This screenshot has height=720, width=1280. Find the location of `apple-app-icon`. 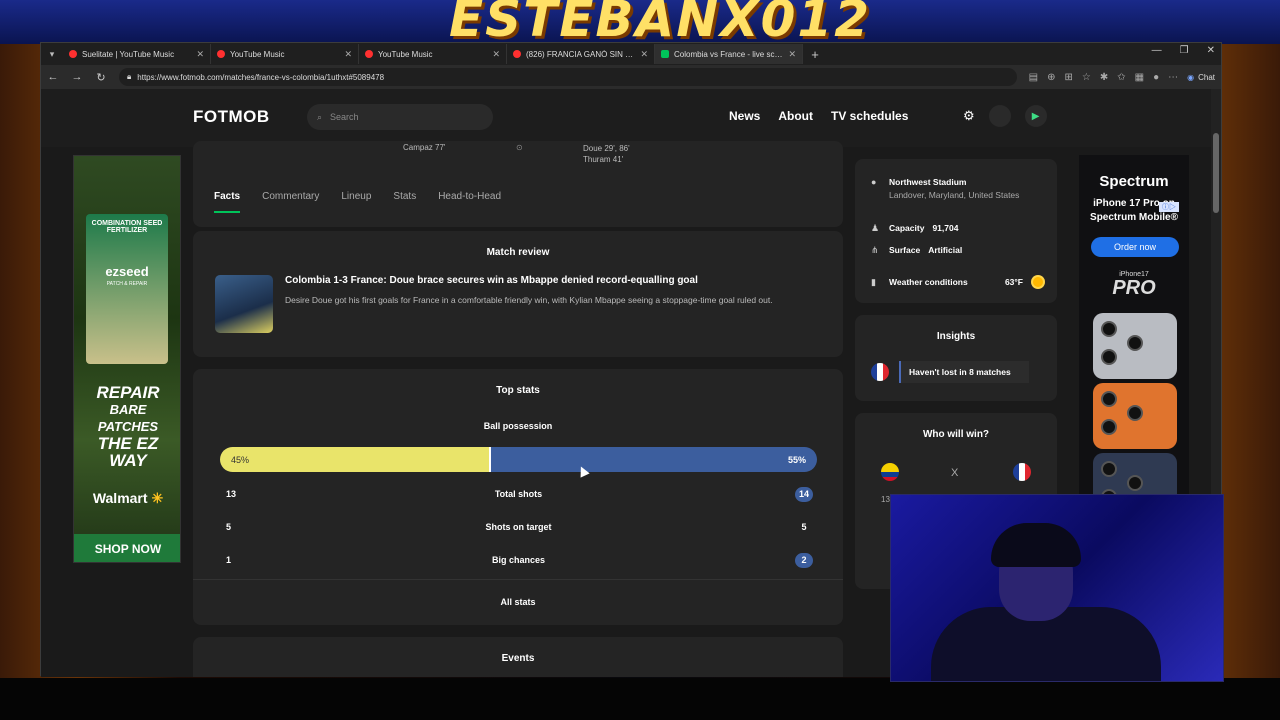

apple-app-icon is located at coordinates (999, 116).